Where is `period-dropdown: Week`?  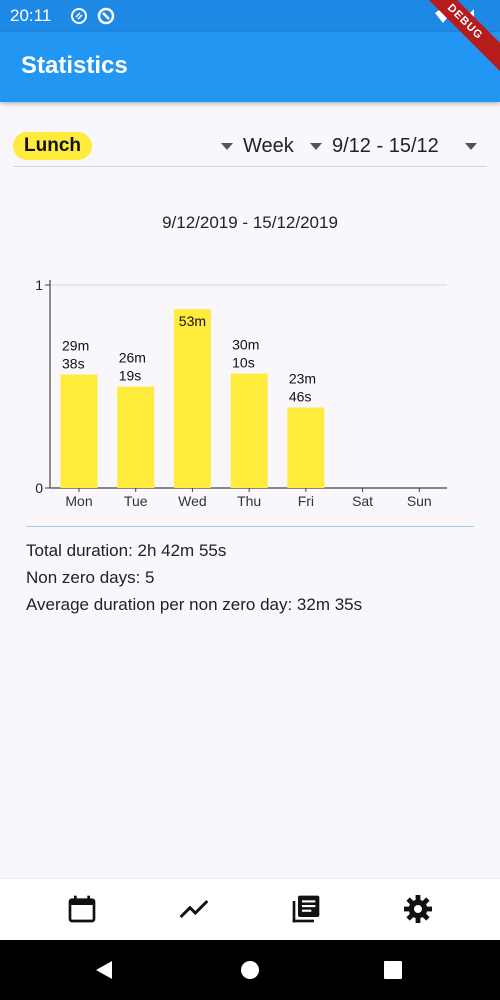 period-dropdown: Week is located at coordinates (268, 146).